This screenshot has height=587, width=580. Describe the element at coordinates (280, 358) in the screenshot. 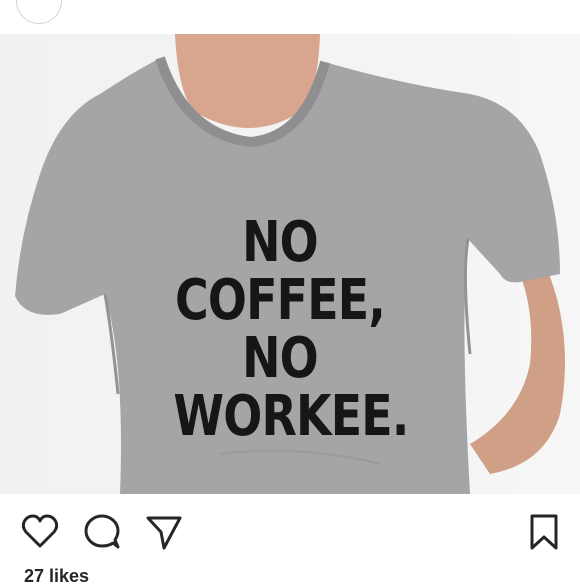

I see `shirt-line-3: NO` at that location.